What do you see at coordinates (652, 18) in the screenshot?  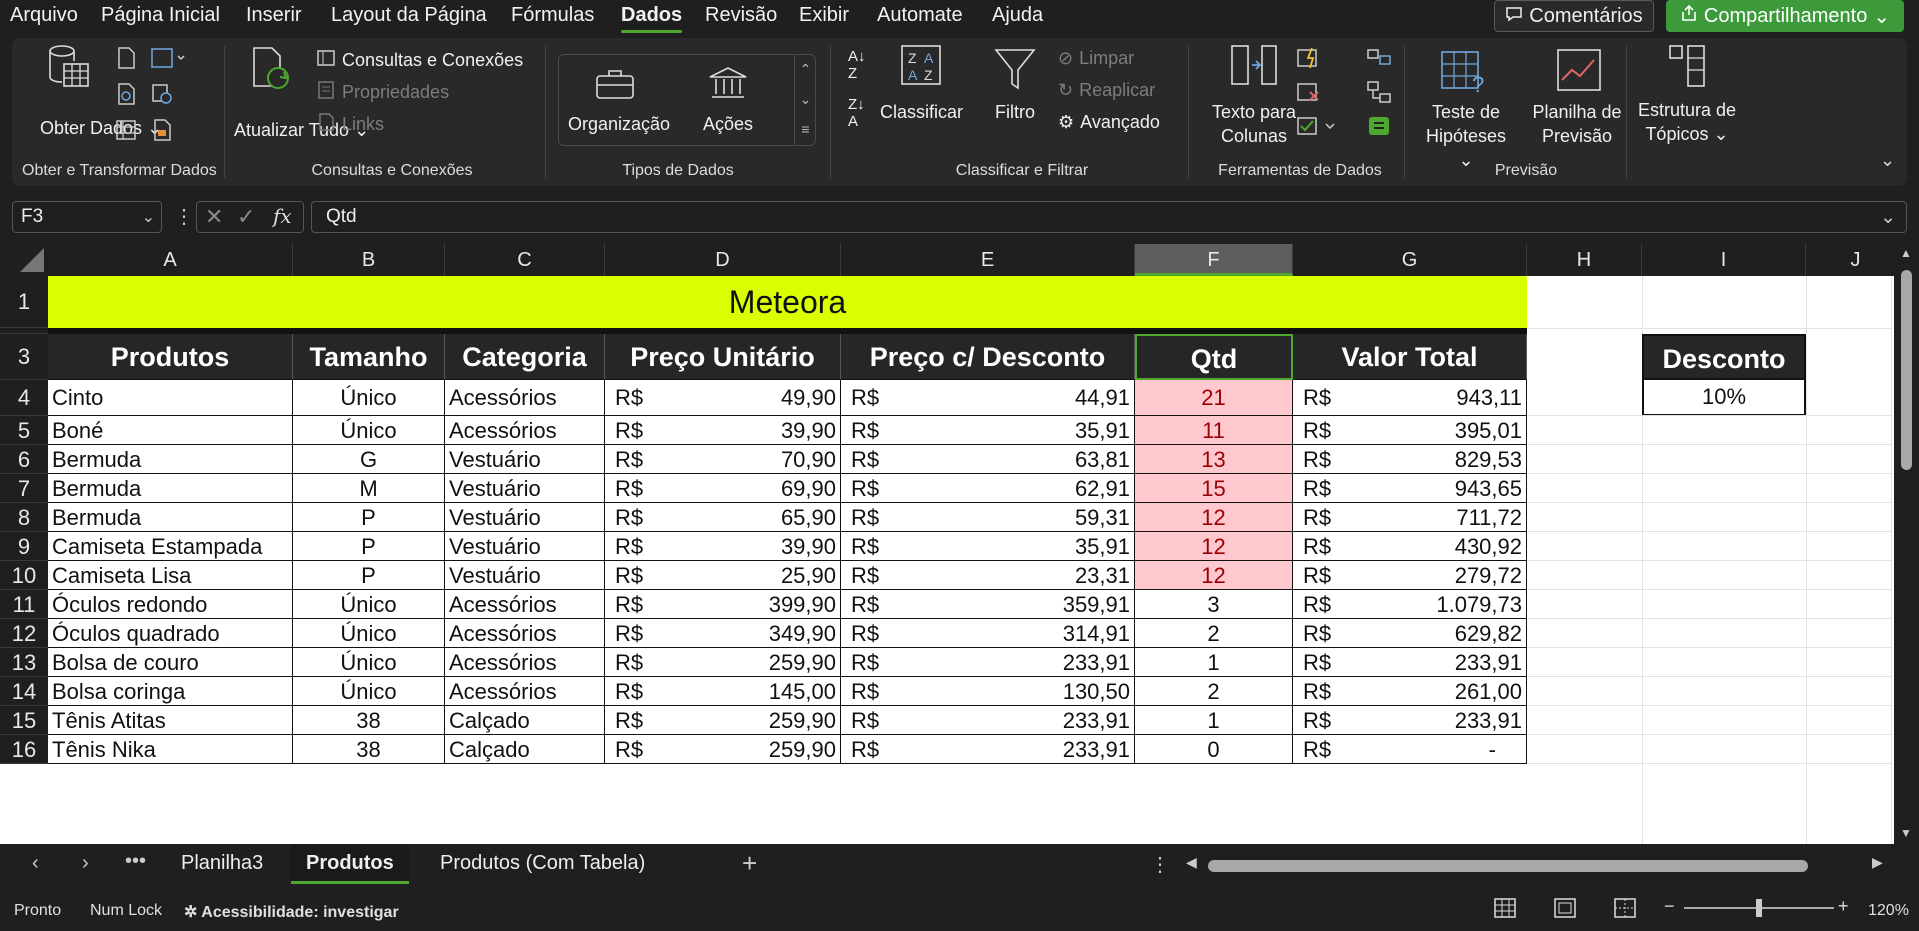 I see `menu-dados: Dados` at bounding box center [652, 18].